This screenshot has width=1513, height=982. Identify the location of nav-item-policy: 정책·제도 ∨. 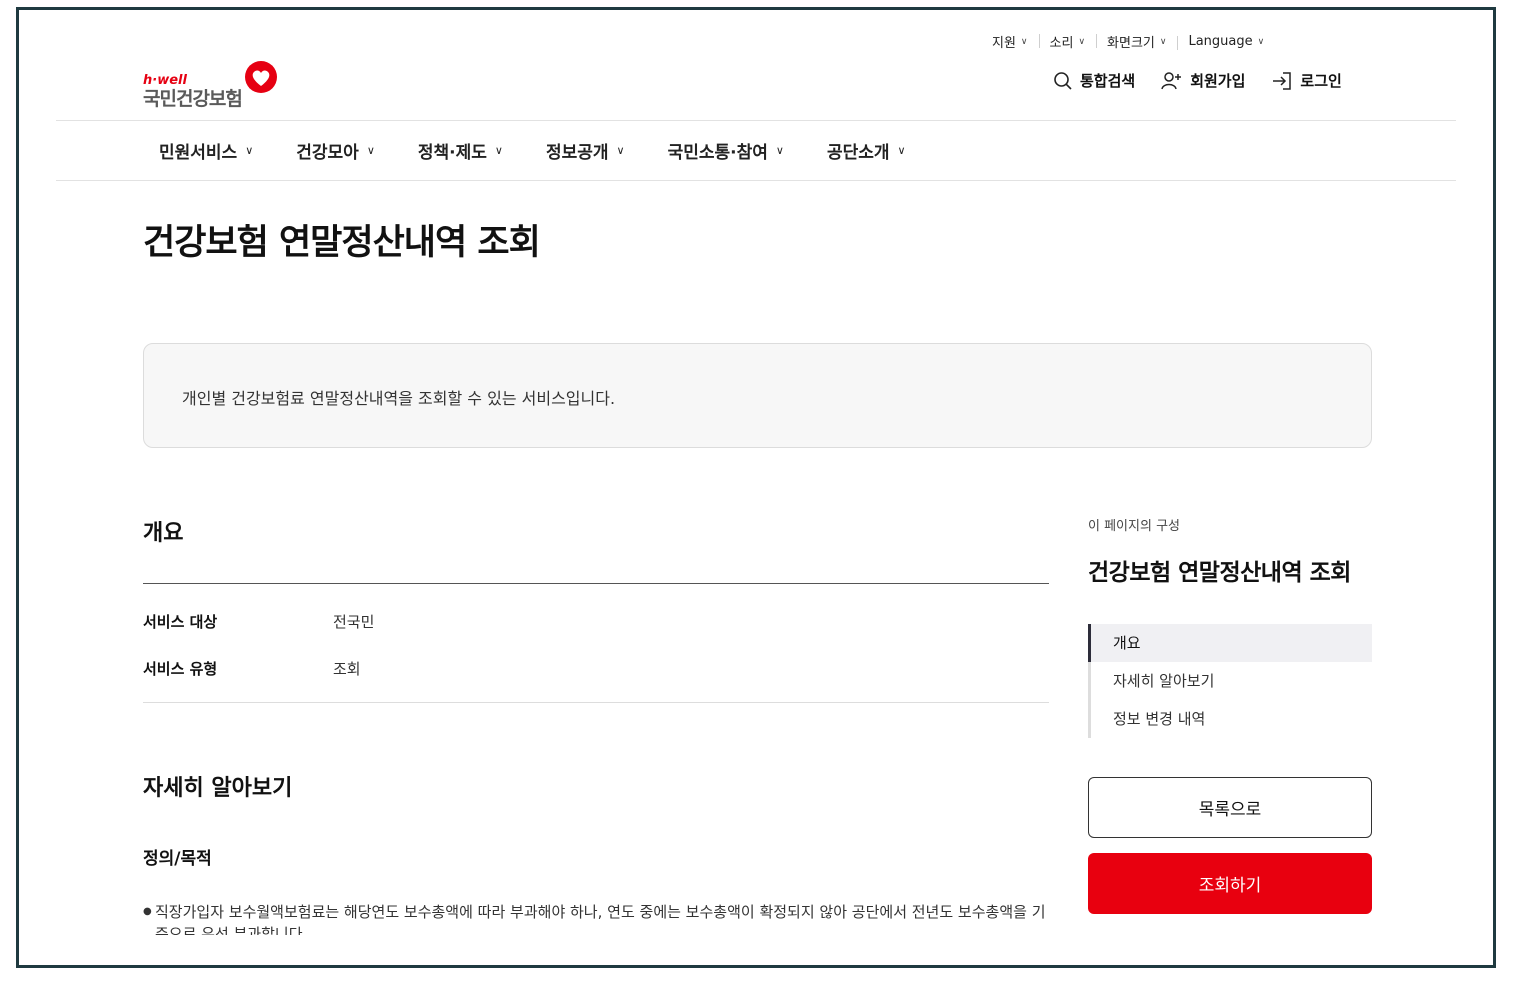
(460, 150).